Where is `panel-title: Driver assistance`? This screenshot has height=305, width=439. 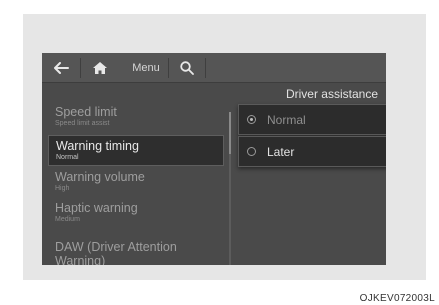 panel-title: Driver assistance is located at coordinates (331, 94).